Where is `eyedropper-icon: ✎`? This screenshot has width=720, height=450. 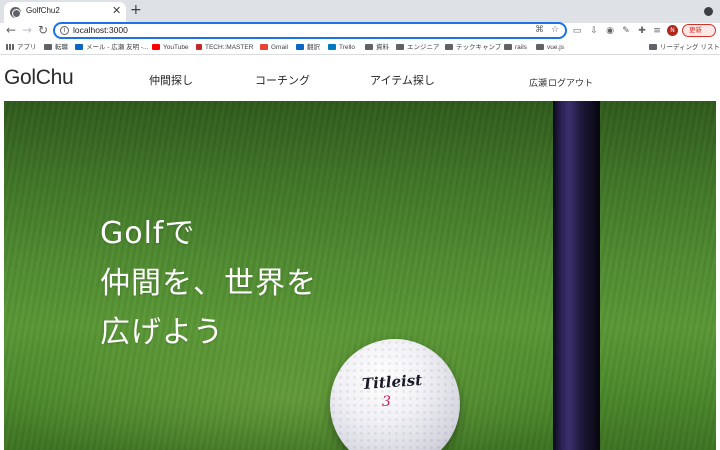
eyedropper-icon: ✎ is located at coordinates (626, 31).